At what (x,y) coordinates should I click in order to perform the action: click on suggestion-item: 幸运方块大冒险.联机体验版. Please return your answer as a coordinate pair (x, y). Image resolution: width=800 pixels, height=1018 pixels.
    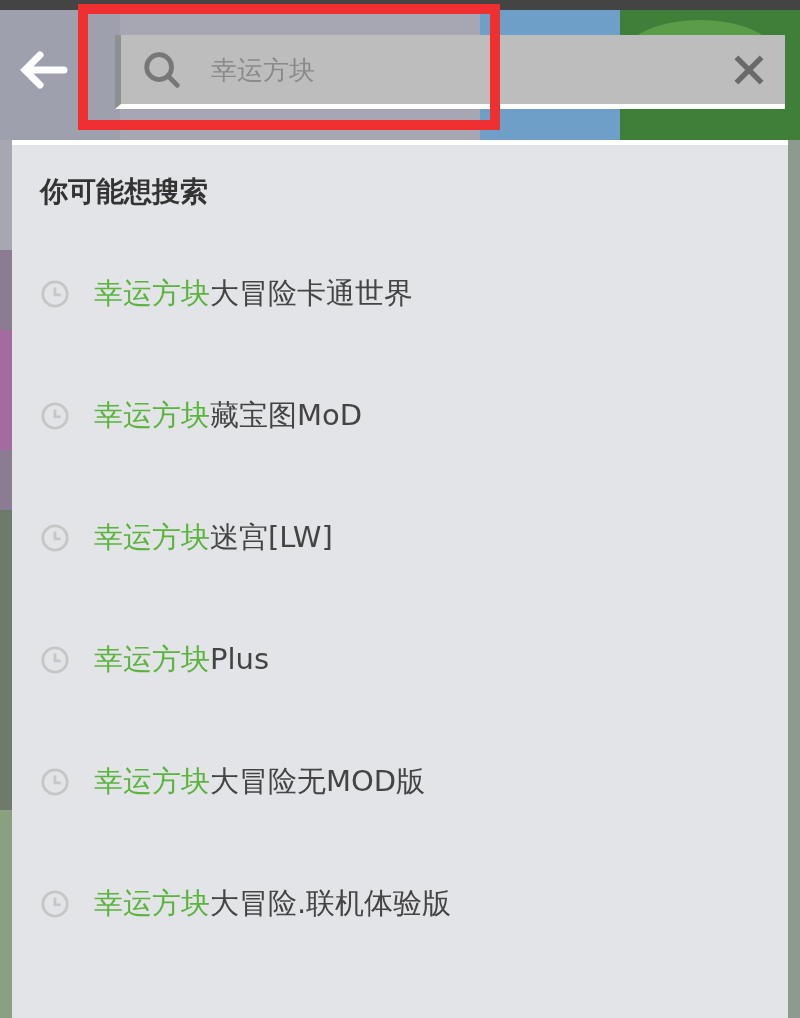
    Looking at the image, I should click on (273, 904).